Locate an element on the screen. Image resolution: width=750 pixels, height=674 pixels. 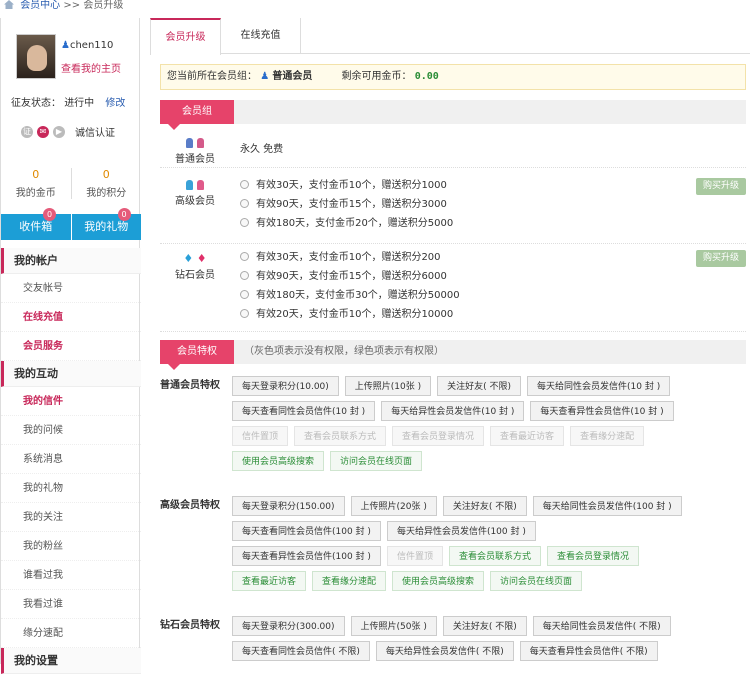
menu-item-following: 我的关注 is located at coordinates (71, 517).